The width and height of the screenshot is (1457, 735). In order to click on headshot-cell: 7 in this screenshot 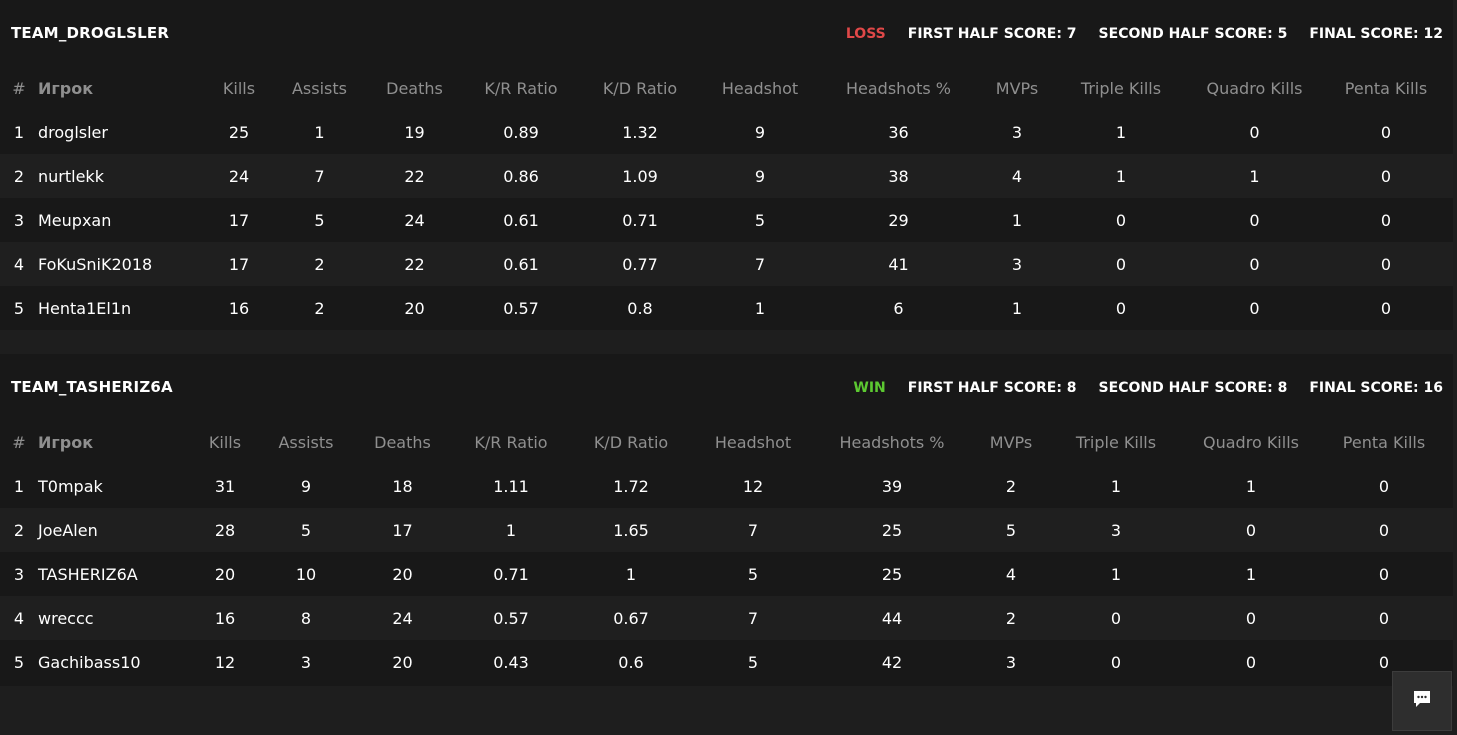, I will do `click(753, 618)`.